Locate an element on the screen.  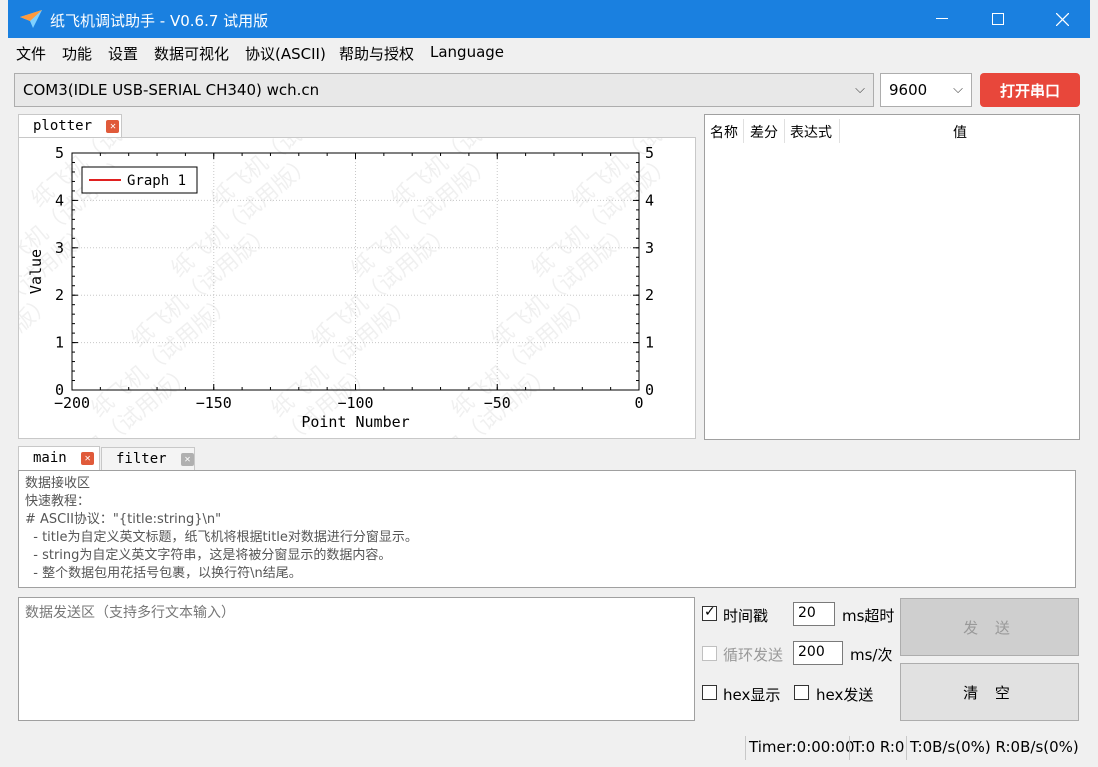
window-title: 纸飞机调试助手 - V0.6.7 试用版 is located at coordinates (159, 21).